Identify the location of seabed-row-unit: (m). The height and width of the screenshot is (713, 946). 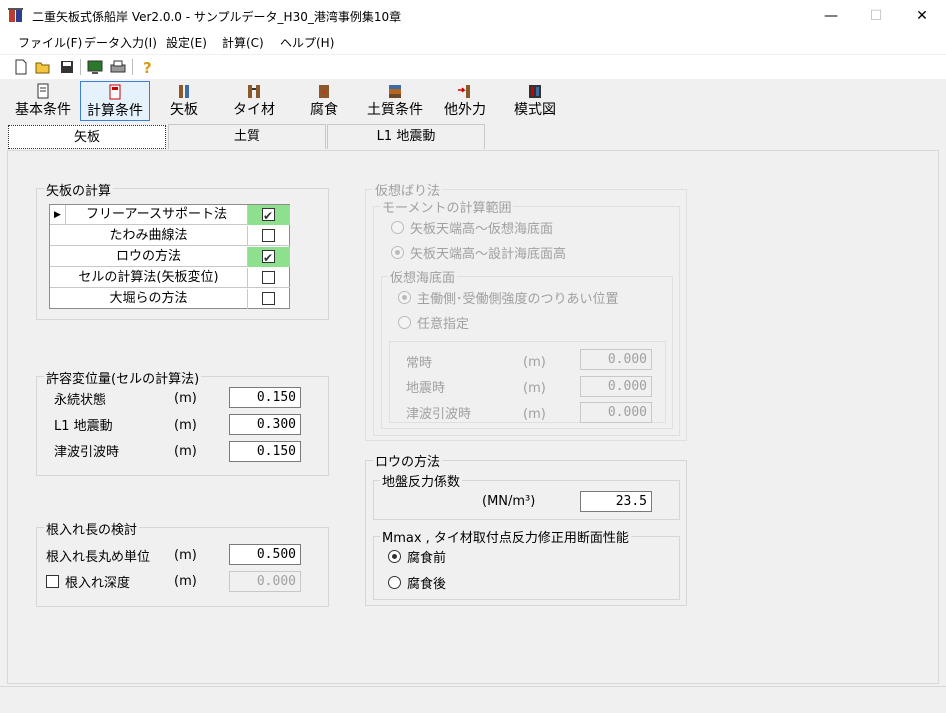
(534, 414).